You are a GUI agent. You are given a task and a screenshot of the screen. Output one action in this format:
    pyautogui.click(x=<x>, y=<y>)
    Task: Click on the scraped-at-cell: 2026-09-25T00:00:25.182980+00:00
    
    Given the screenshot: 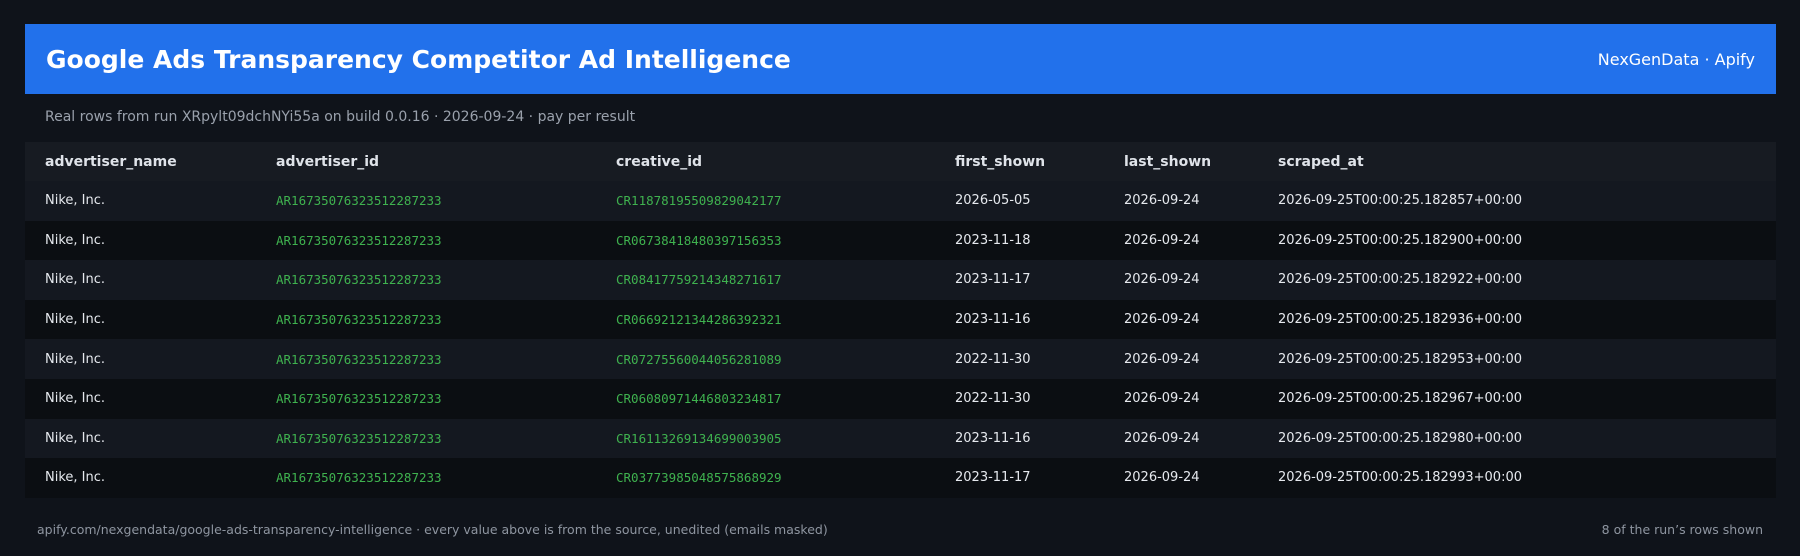 What is the action you would take?
    pyautogui.click(x=1400, y=438)
    